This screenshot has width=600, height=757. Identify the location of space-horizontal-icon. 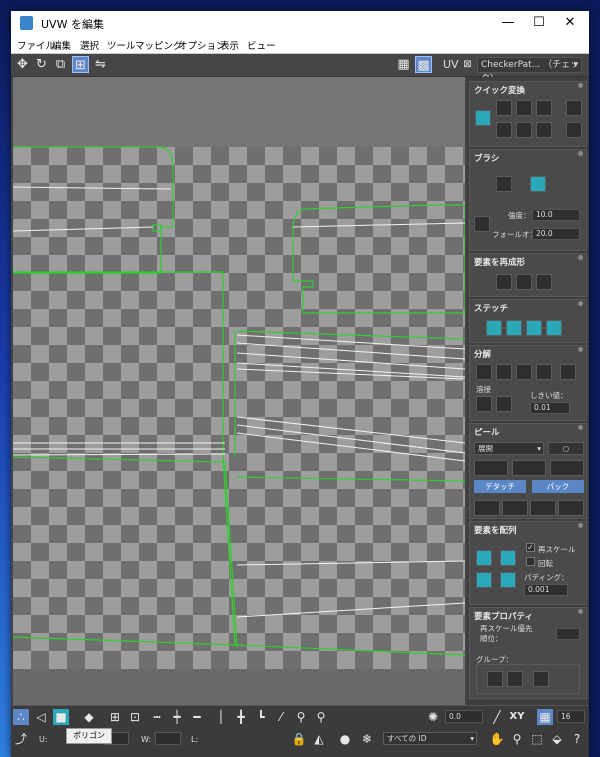
(524, 108).